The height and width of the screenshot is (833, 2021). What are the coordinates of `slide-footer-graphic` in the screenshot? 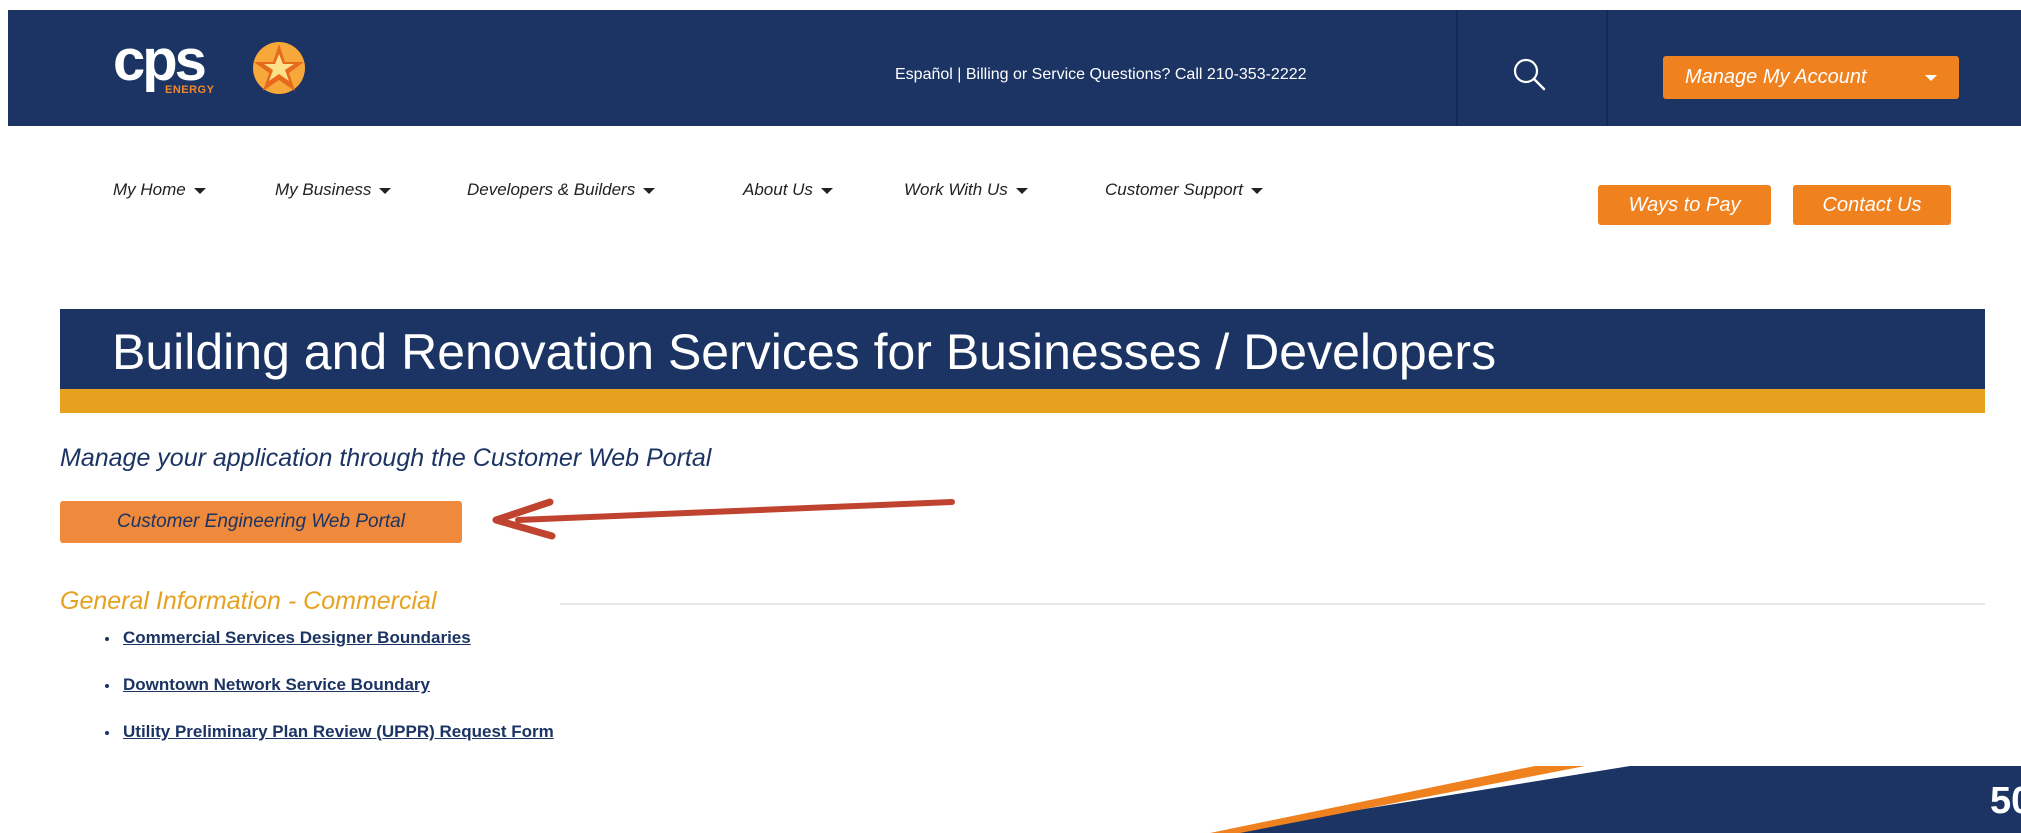 It's located at (1615, 799).